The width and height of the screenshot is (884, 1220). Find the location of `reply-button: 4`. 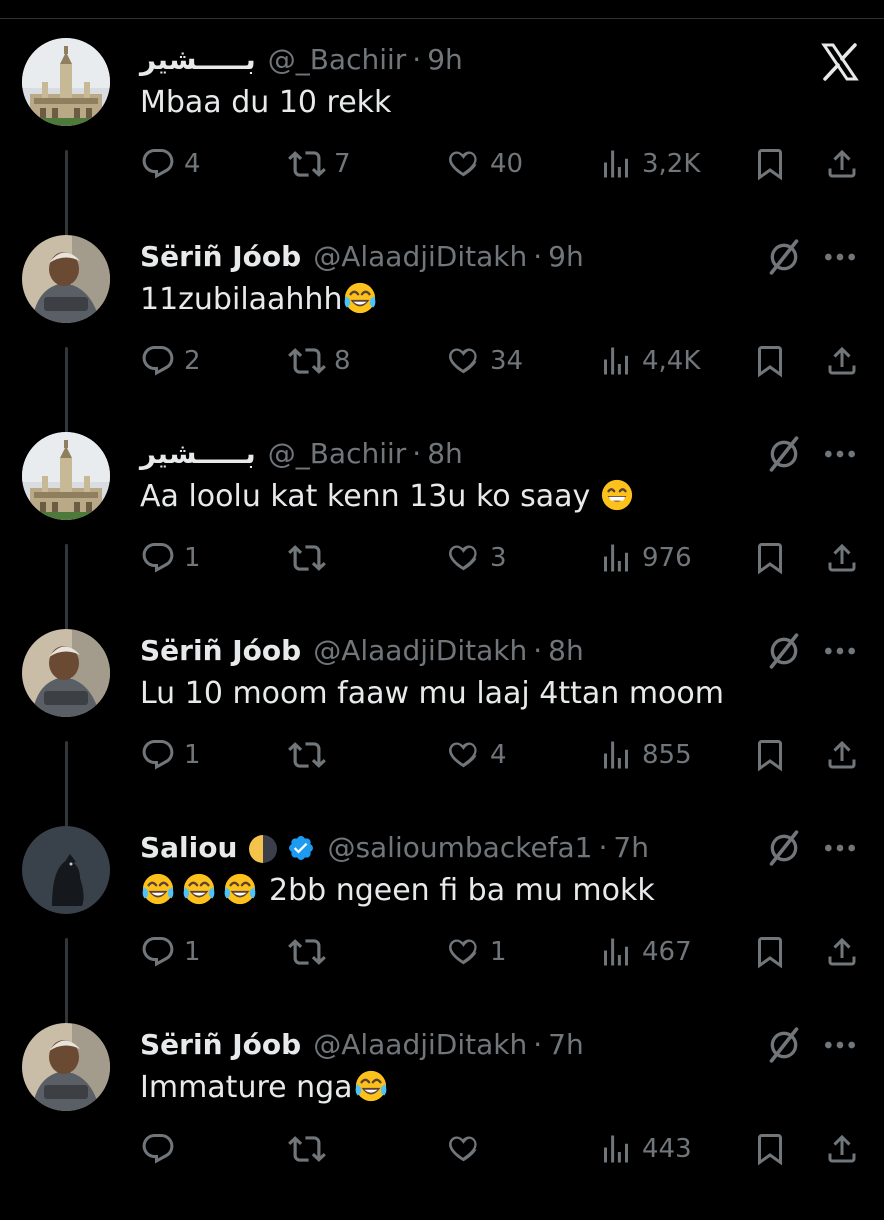

reply-button: 4 is located at coordinates (170, 164).